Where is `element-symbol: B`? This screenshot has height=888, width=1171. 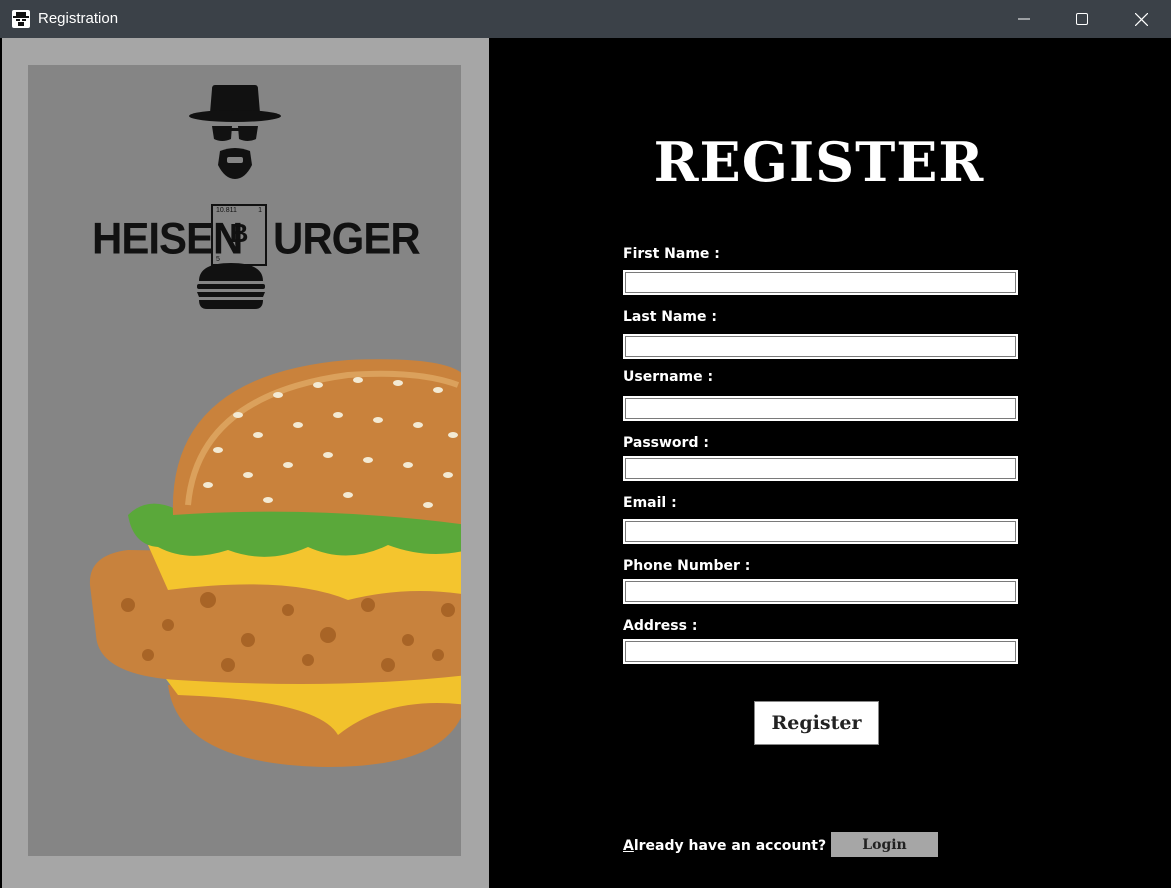
element-symbol: B is located at coordinates (239, 233).